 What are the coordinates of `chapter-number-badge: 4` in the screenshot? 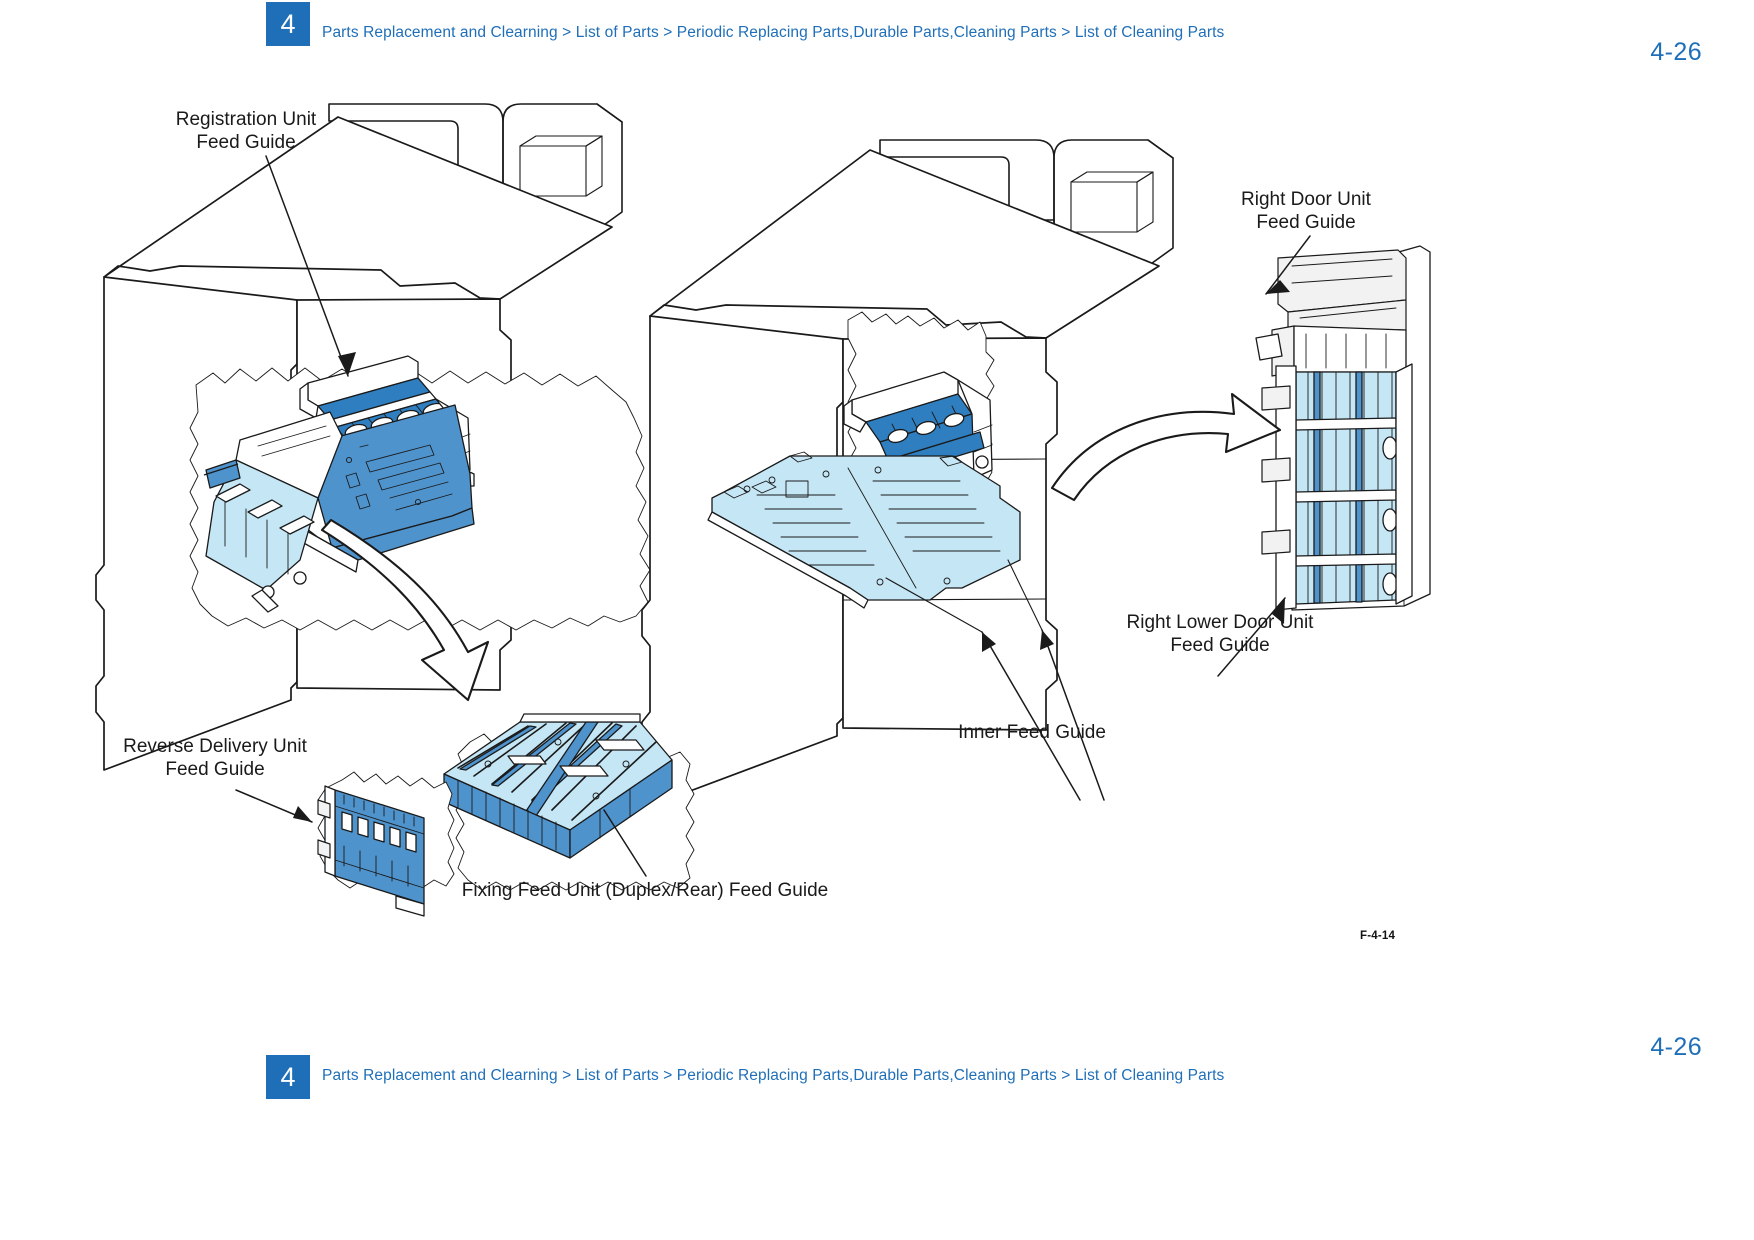 It's located at (288, 24).